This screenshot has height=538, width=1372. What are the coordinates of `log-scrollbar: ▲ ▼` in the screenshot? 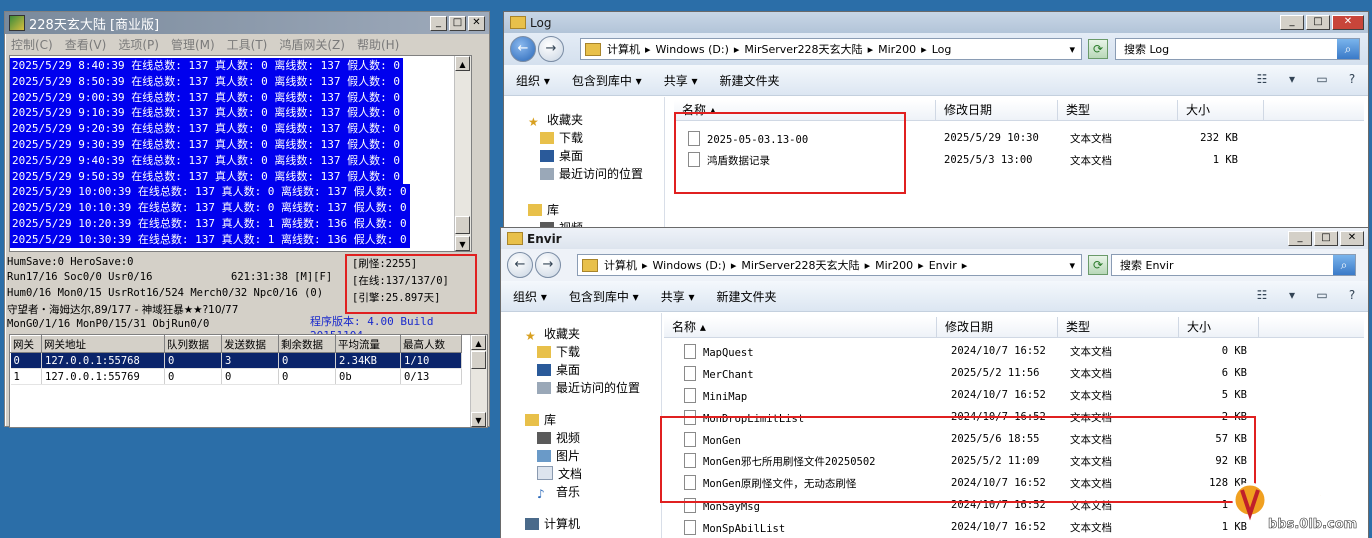 It's located at (462, 153).